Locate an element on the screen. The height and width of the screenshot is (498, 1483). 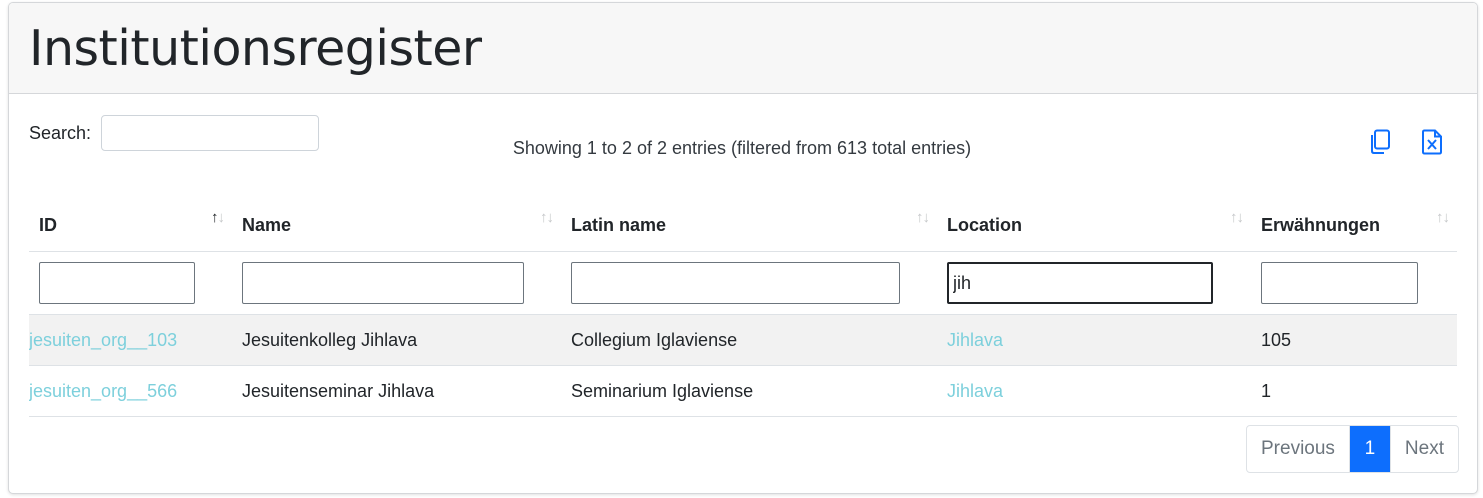
filter-row is located at coordinates (743, 283).